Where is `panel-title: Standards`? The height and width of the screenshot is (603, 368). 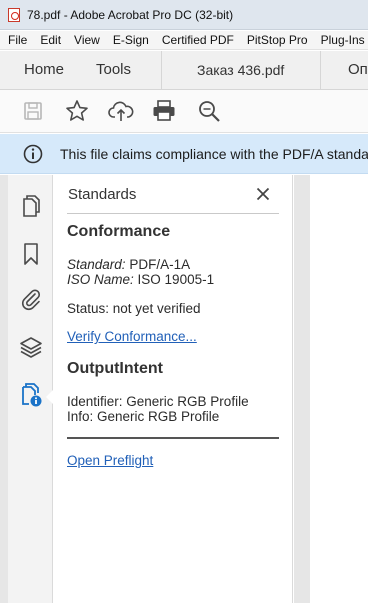
panel-title: Standards is located at coordinates (102, 194).